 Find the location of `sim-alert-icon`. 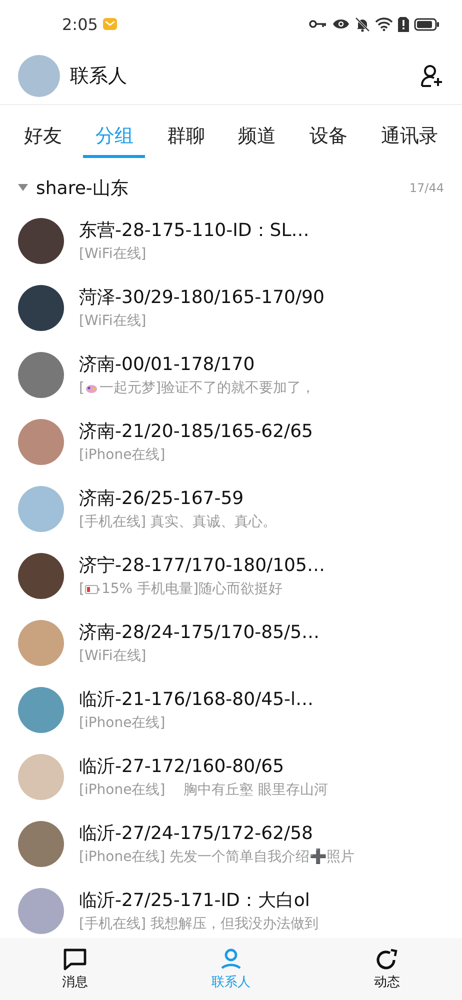

sim-alert-icon is located at coordinates (403, 24).